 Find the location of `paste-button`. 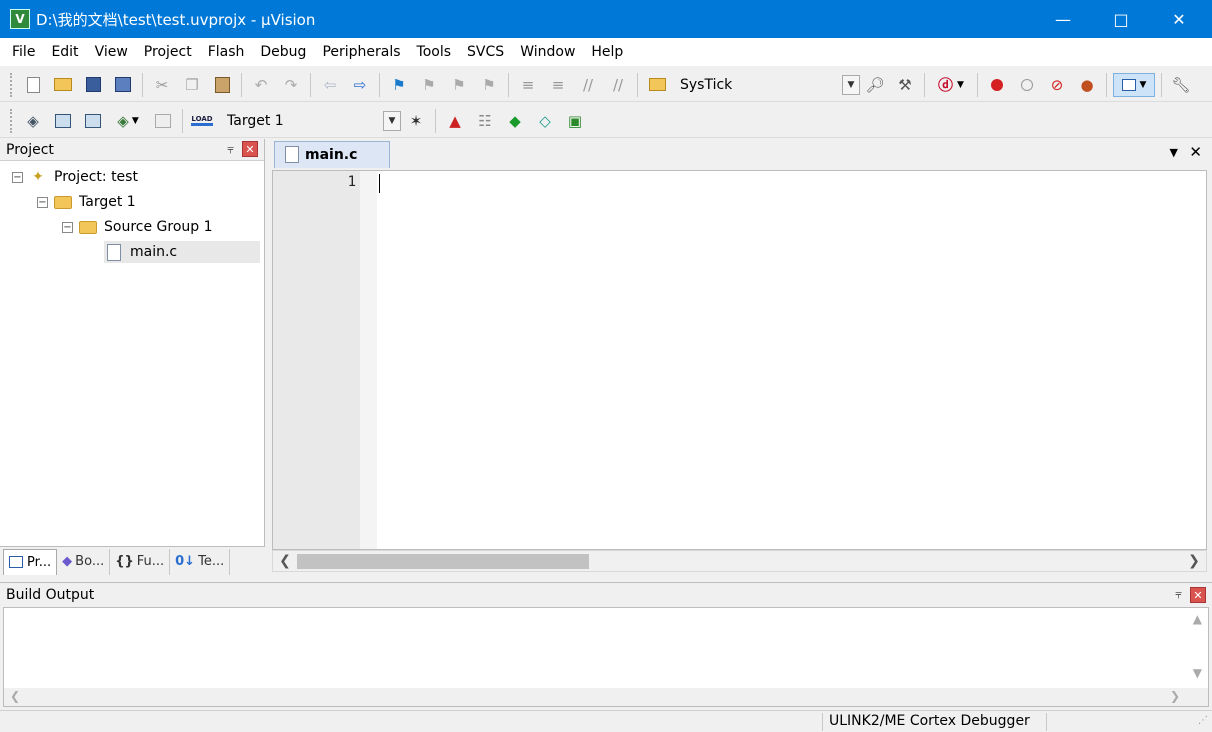

paste-button is located at coordinates (222, 85).